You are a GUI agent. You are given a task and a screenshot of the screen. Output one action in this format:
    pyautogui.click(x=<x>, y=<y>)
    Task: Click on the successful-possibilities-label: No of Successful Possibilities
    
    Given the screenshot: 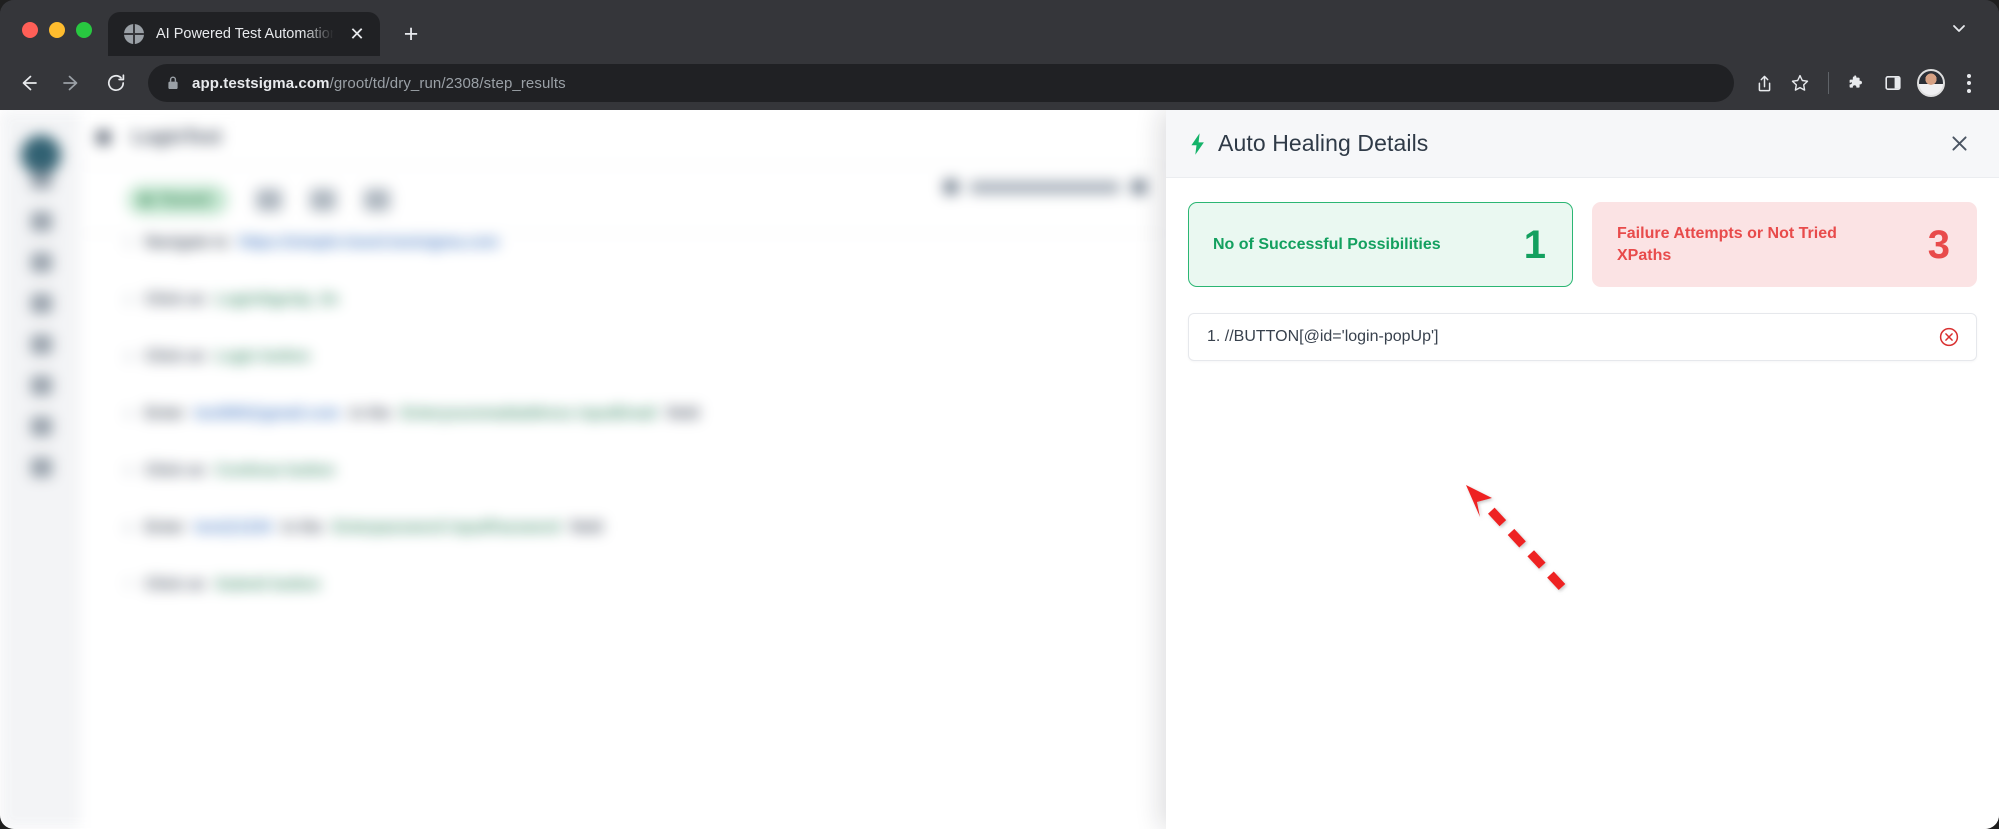 What is the action you would take?
    pyautogui.click(x=1327, y=244)
    